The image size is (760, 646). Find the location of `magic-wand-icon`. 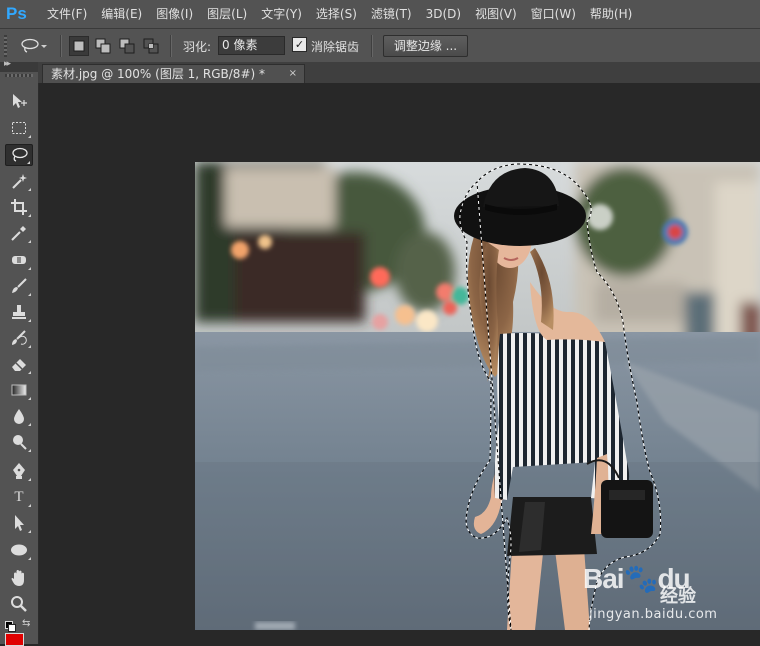

magic-wand-icon is located at coordinates (19, 181).